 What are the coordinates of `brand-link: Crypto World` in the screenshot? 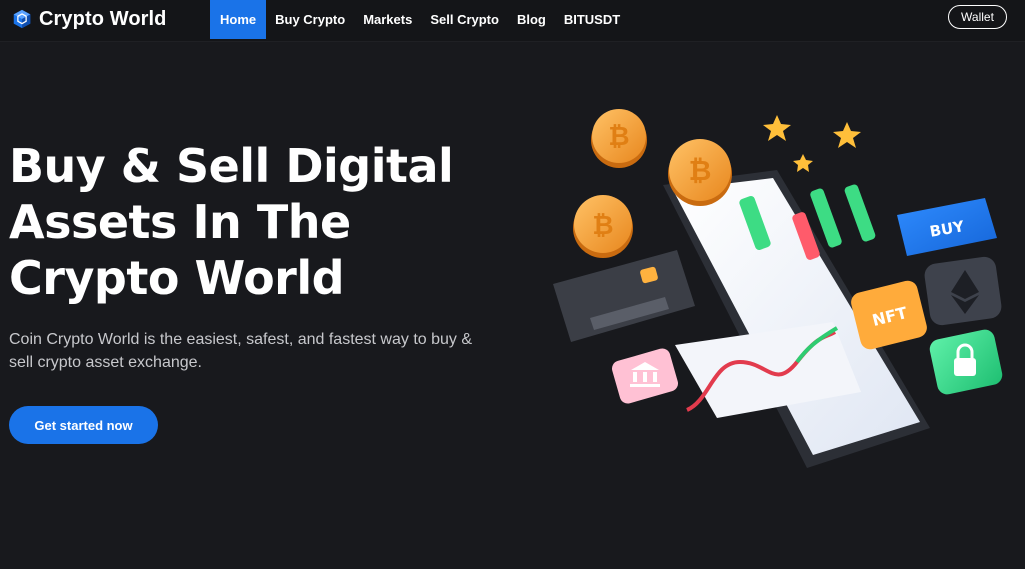 It's located at (89, 19).